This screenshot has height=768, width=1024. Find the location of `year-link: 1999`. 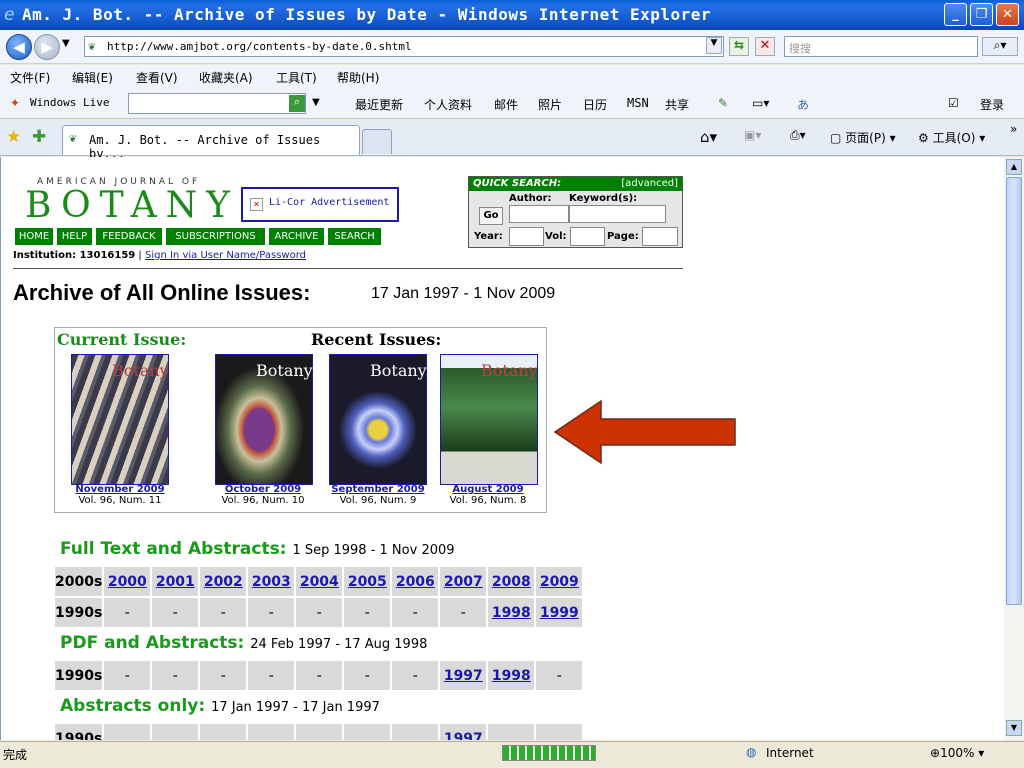

year-link: 1999 is located at coordinates (559, 613).